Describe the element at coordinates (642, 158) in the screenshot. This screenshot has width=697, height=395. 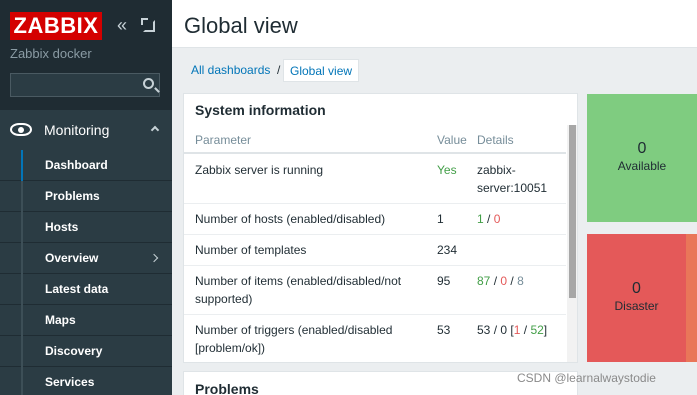
I see `tile-available: 0 Available` at that location.